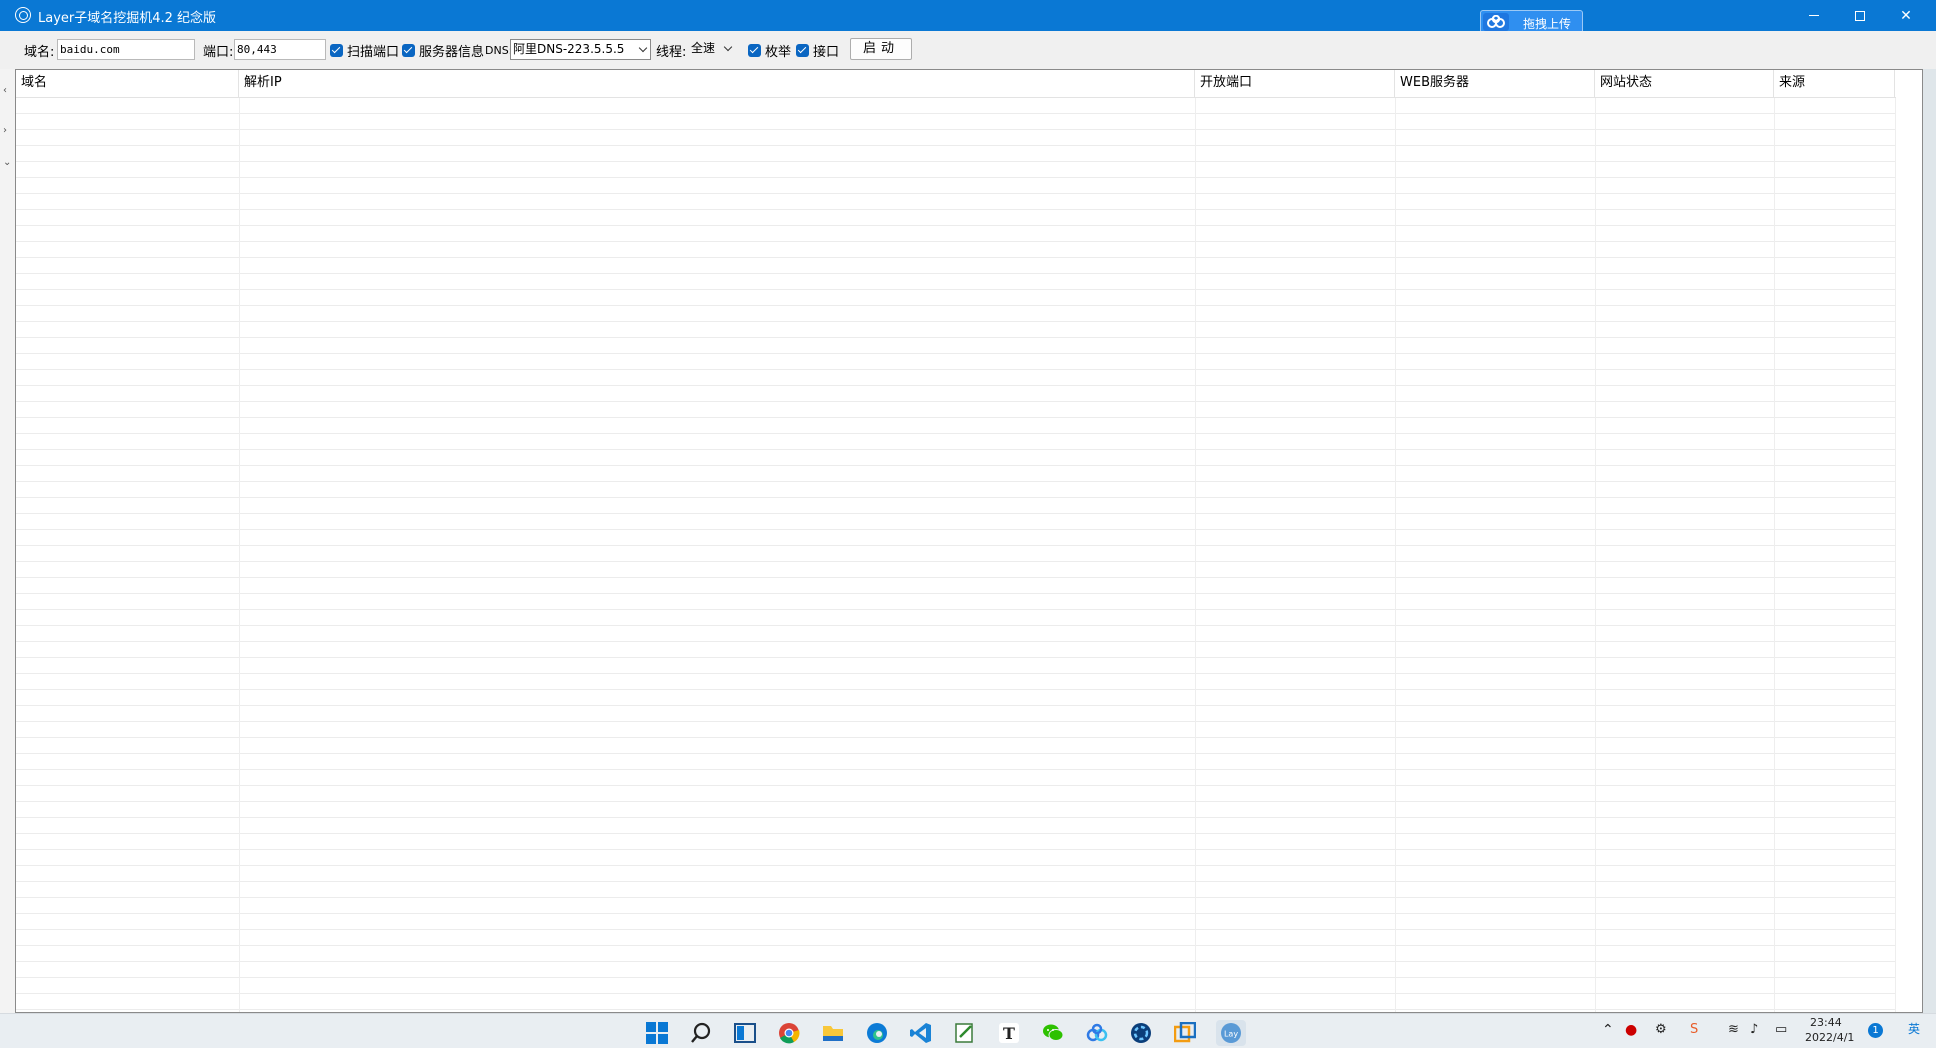  I want to click on column-header-web-server: WEB服务器, so click(1495, 84).